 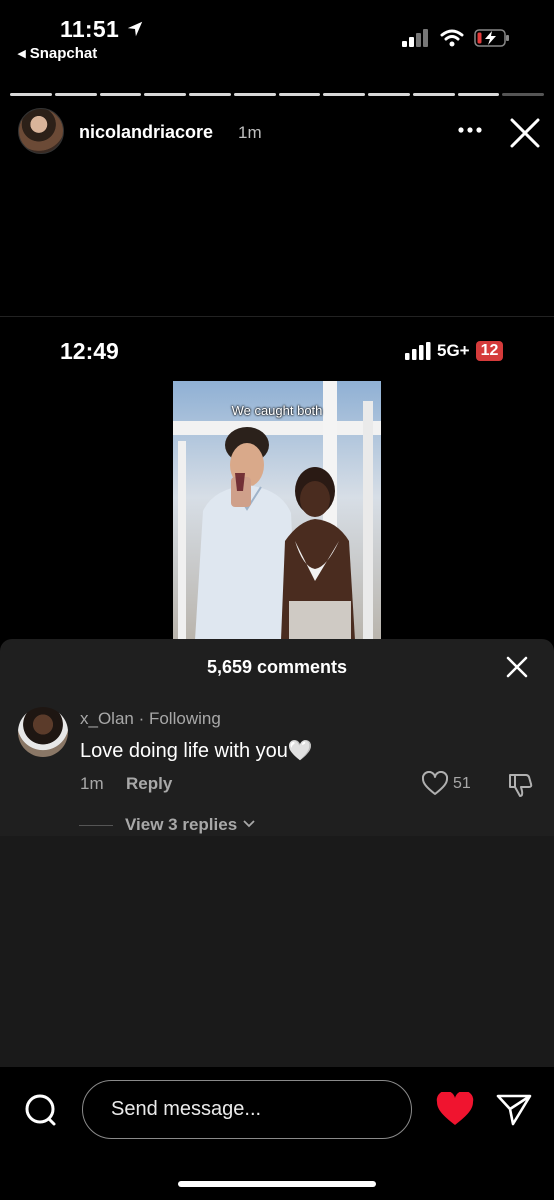 I want to click on embedded-status-indicators: 5G+ 12, so click(x=454, y=351).